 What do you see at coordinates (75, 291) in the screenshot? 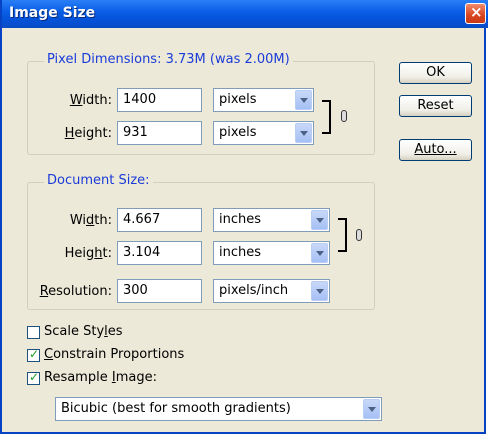
I see `resolution-label: Resolution:` at bounding box center [75, 291].